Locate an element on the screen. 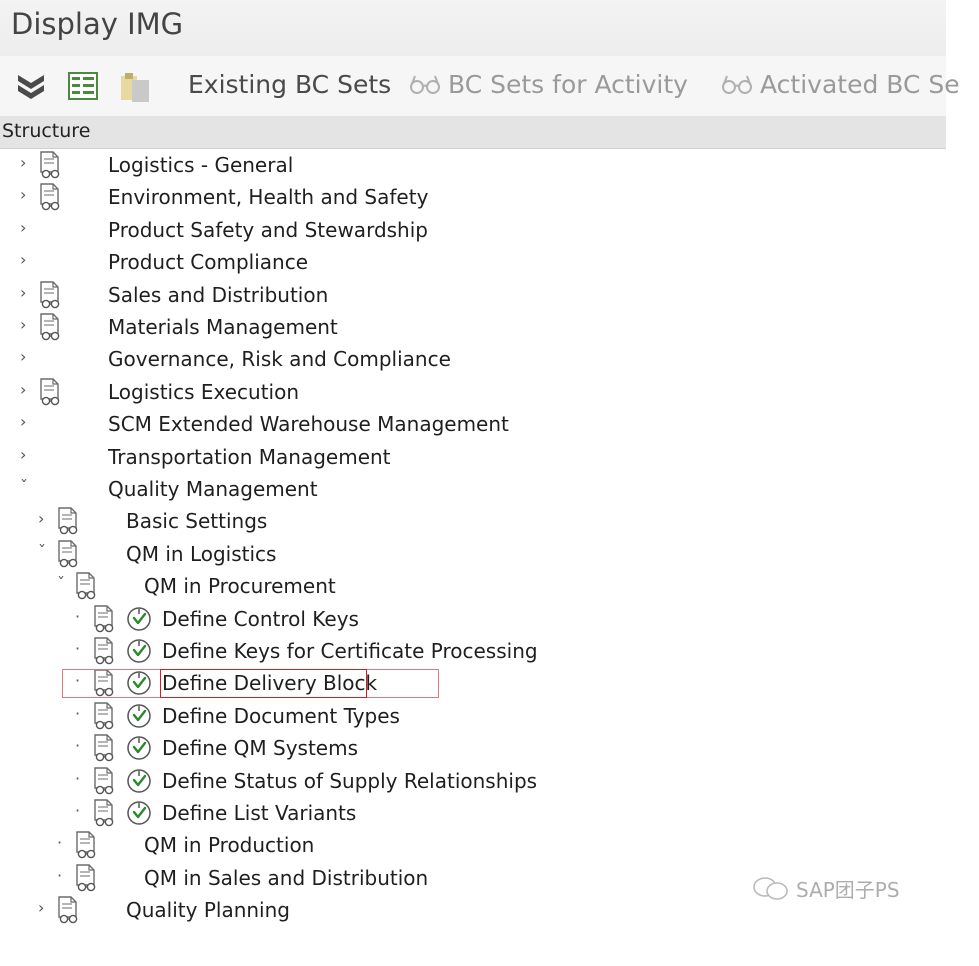 This screenshot has height=966, width=979. bc-sets-for-activity-label: BC Sets for Activity is located at coordinates (568, 84).